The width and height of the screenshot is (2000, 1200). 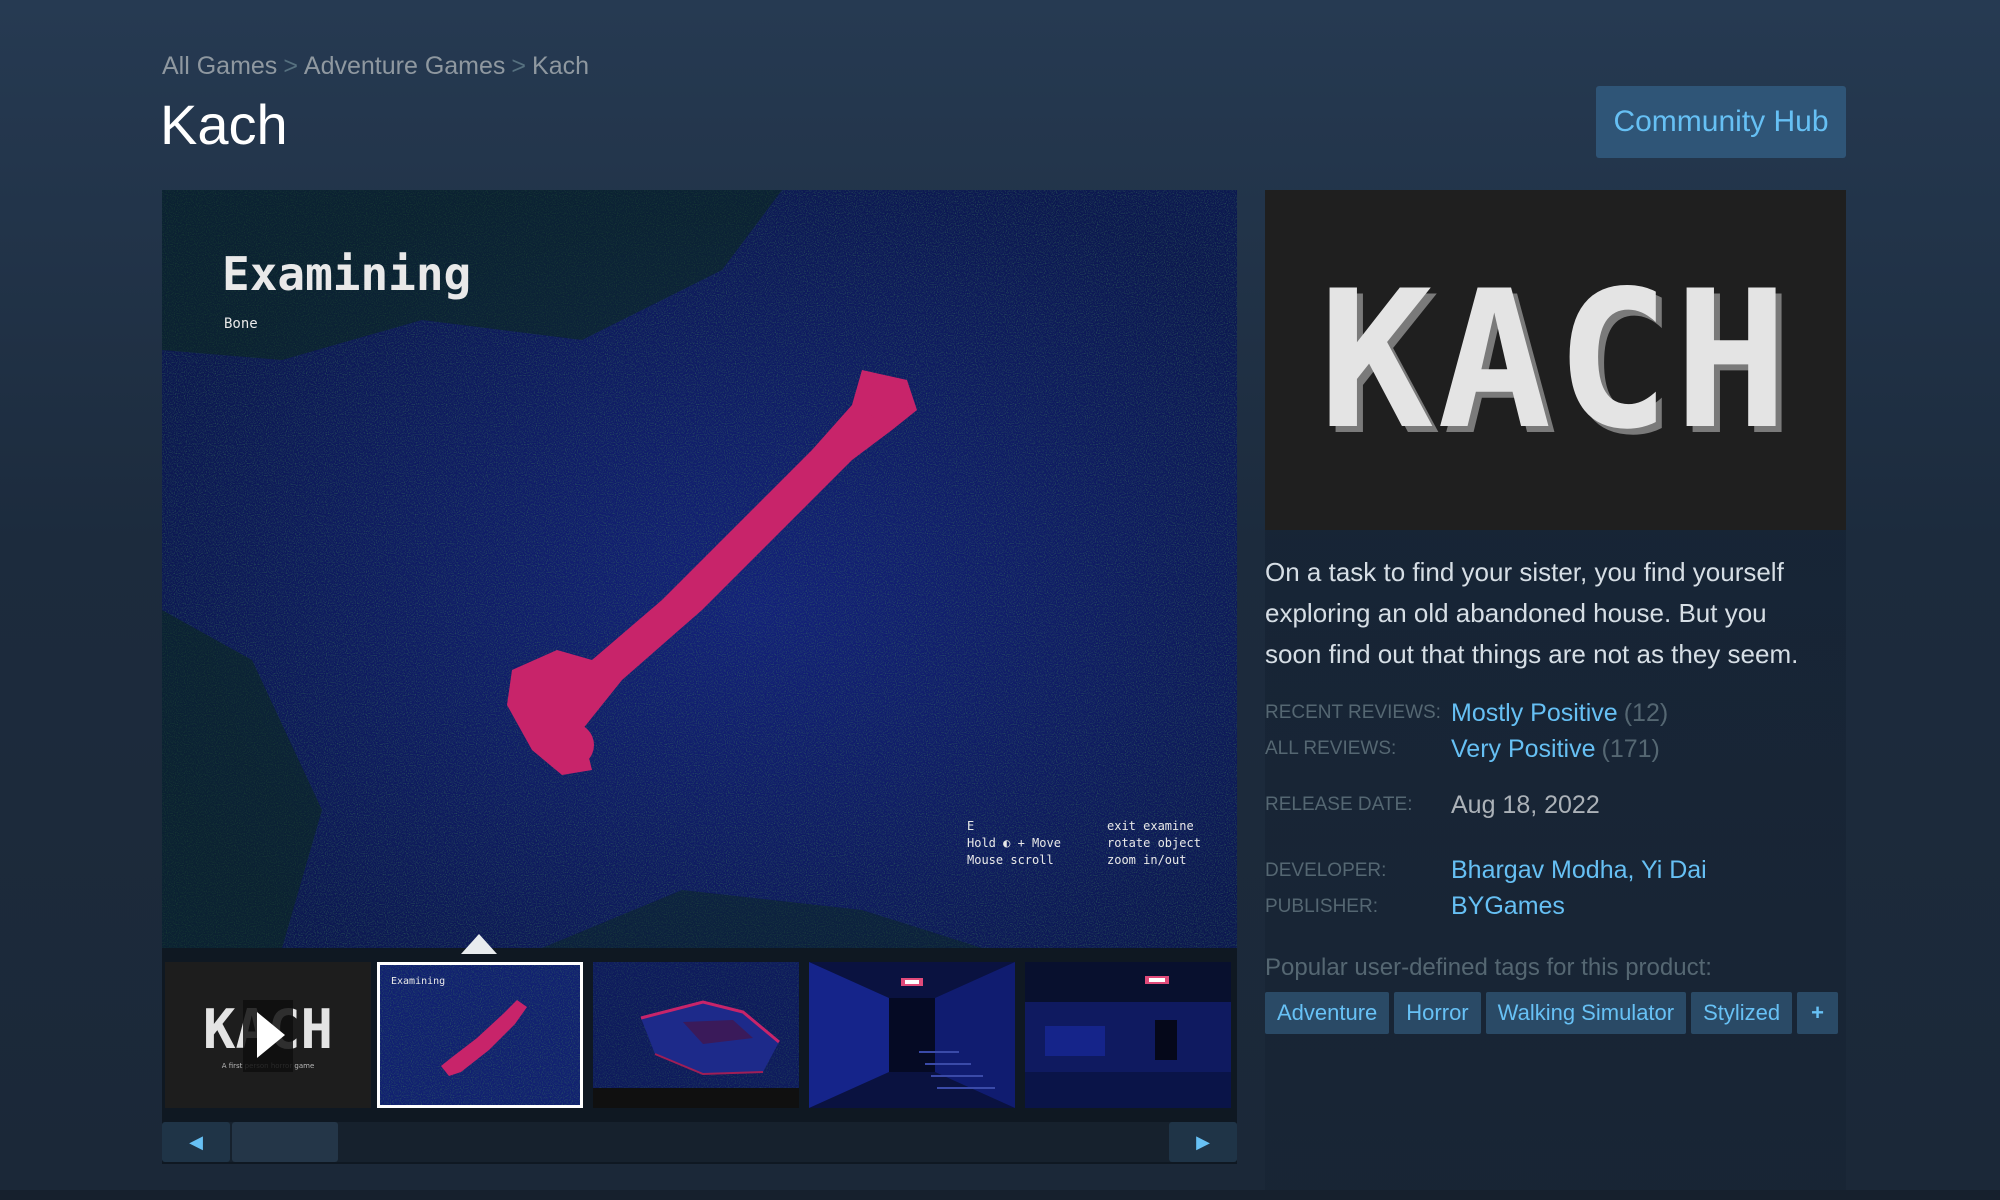 What do you see at coordinates (1321, 906) in the screenshot?
I see `publisher-label: PUBLISHER:` at bounding box center [1321, 906].